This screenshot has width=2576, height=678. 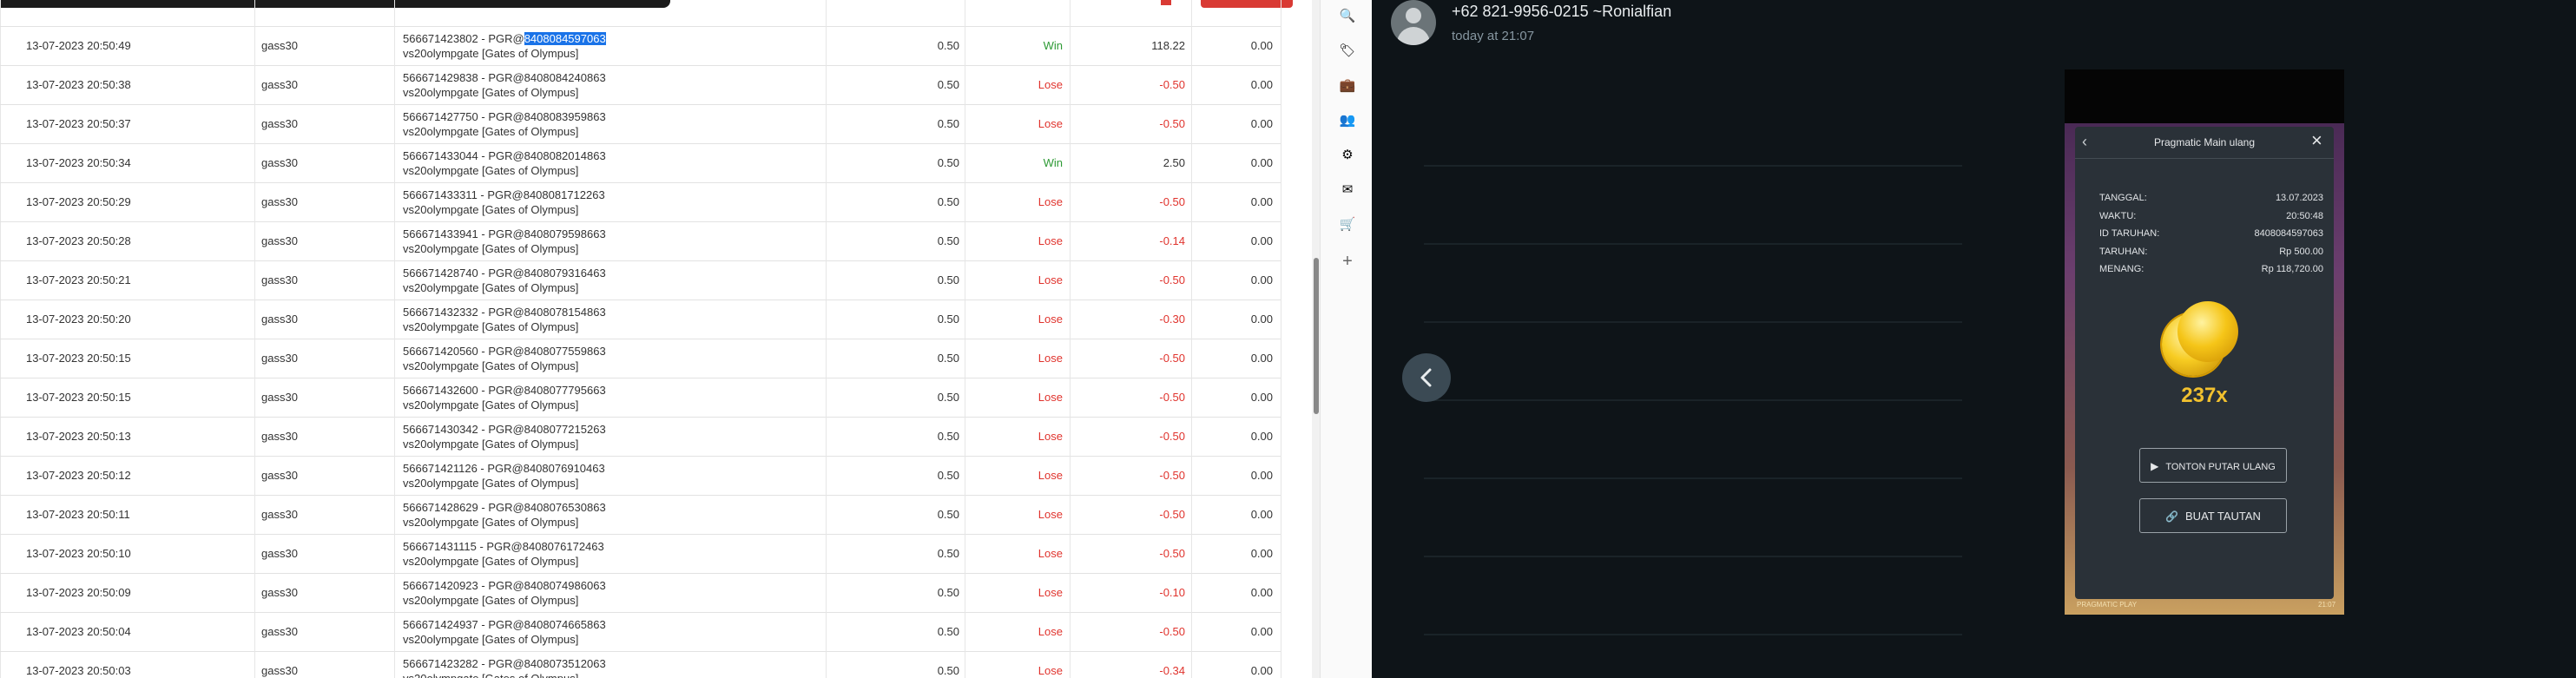 I want to click on previous-media-button, so click(x=1426, y=377).